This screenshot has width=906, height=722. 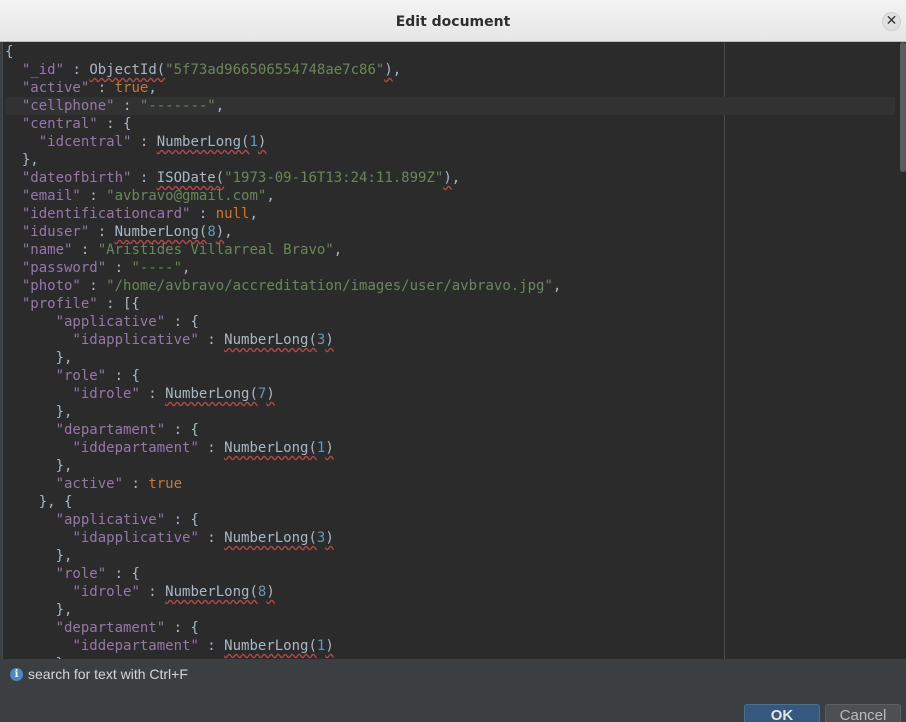 I want to click on code-line: "identificationcard" : null,, so click(x=450, y=214).